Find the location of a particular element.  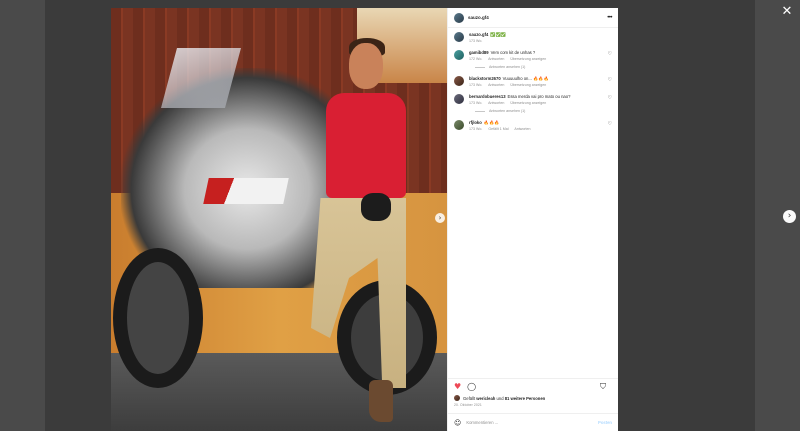

photo-boot is located at coordinates (381, 401).